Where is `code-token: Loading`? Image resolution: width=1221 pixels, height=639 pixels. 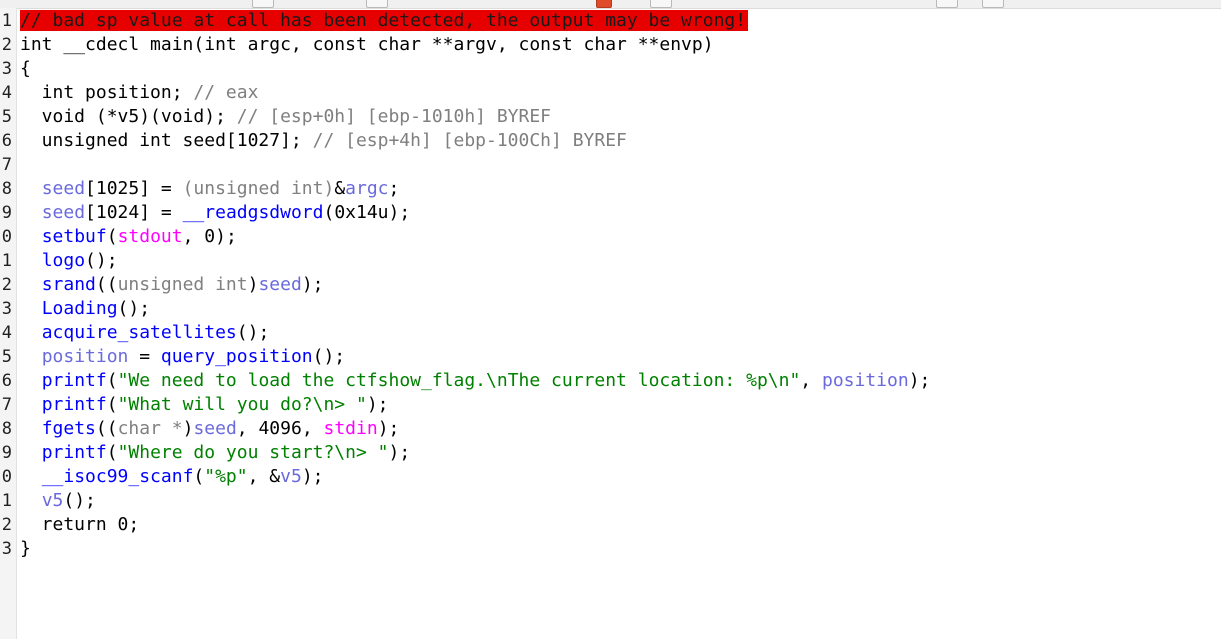 code-token: Loading is located at coordinates (79, 308).